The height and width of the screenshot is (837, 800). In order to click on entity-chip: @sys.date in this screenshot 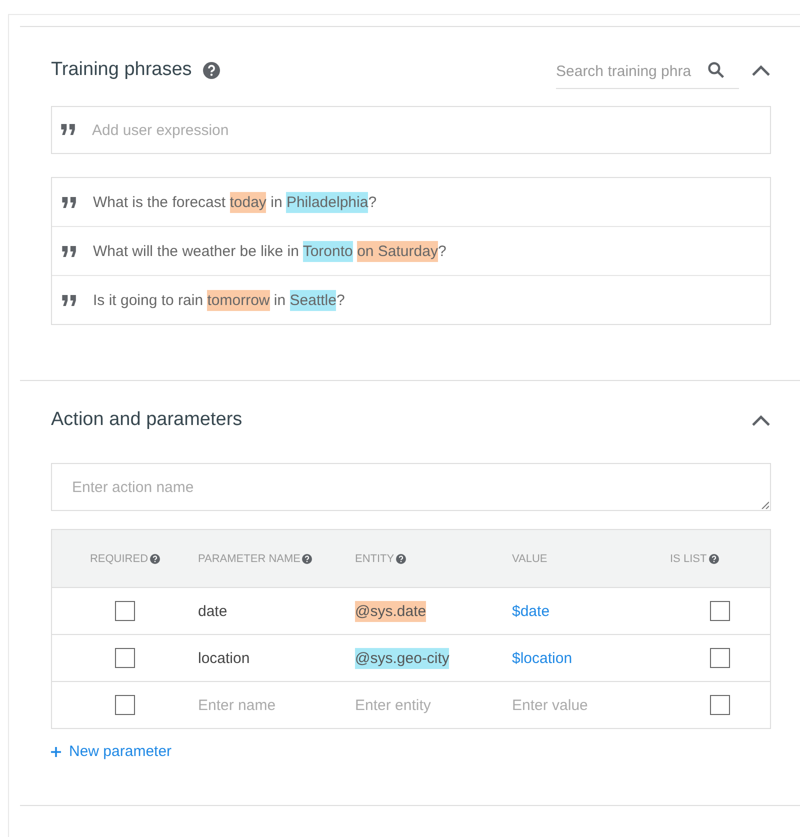, I will do `click(390, 611)`.